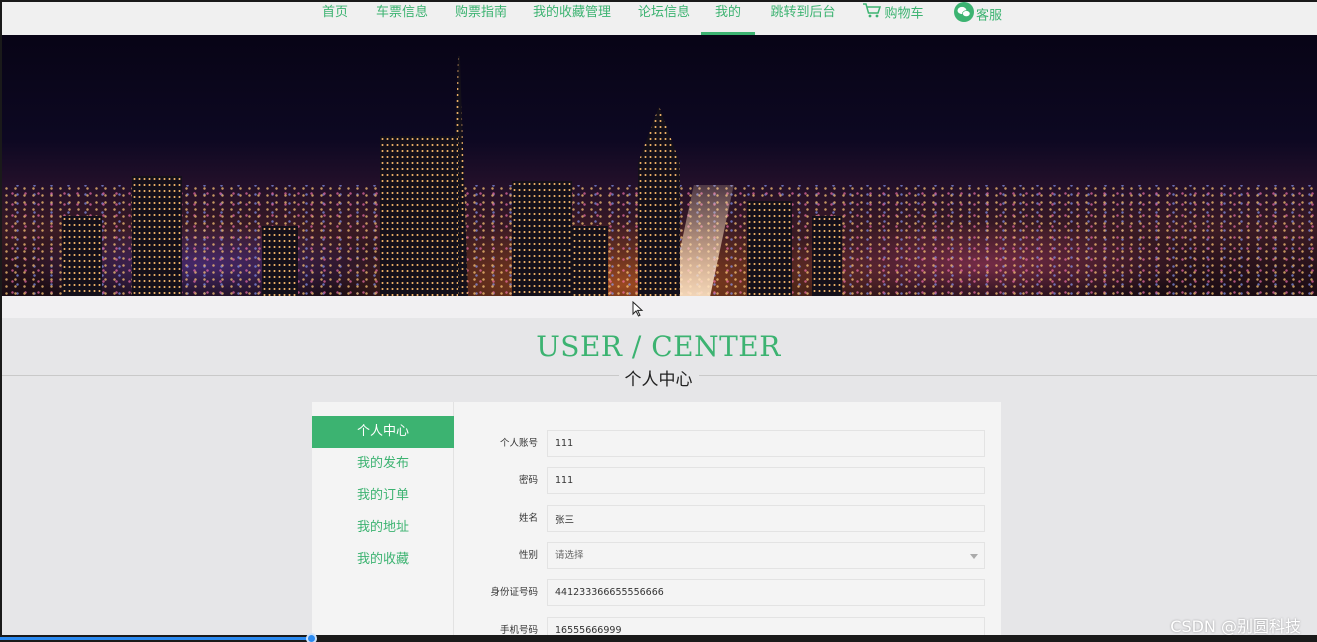 This screenshot has width=1317, height=642. I want to click on sidebar-item-posts: 我的发布, so click(383, 464).